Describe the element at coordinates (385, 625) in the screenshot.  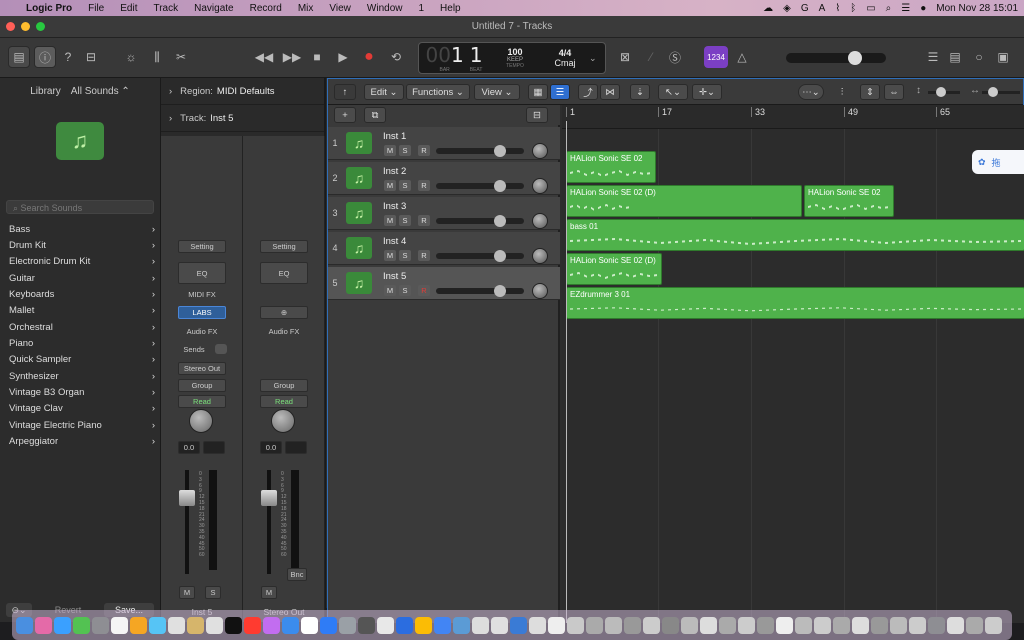
I see `preview-icon` at that location.